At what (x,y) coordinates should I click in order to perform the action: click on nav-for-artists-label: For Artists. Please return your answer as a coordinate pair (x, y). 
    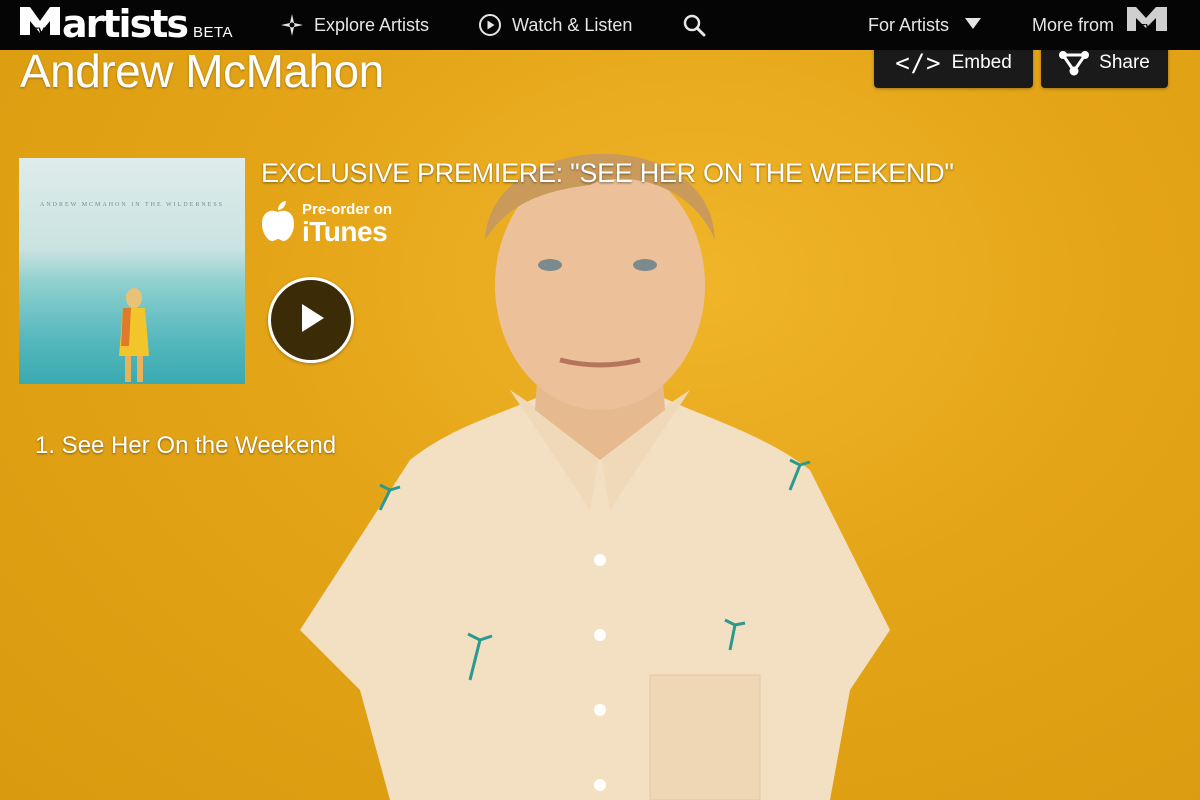
    Looking at the image, I should click on (909, 24).